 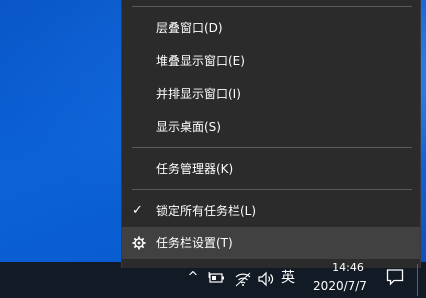 I want to click on menu-item-label: 任务栏设置(T), so click(x=194, y=243).